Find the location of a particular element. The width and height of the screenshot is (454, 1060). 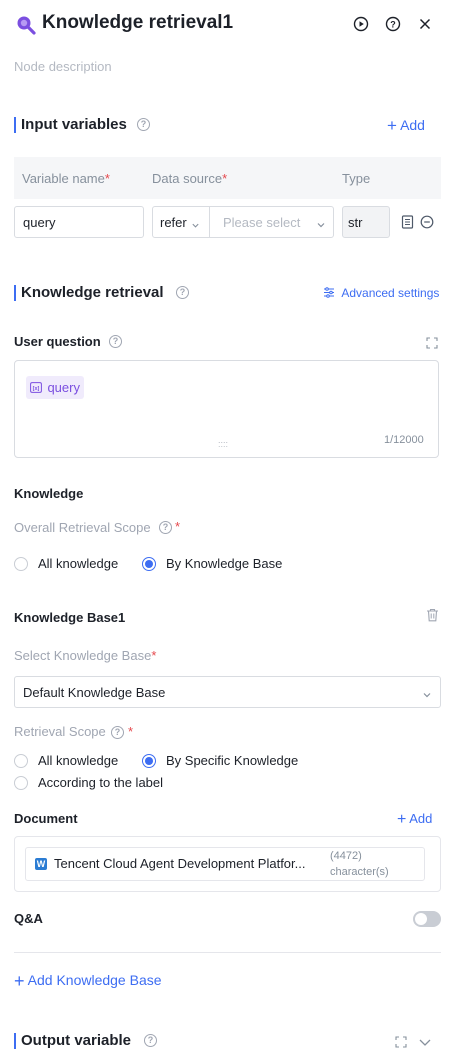

divider is located at coordinates (227, 952).